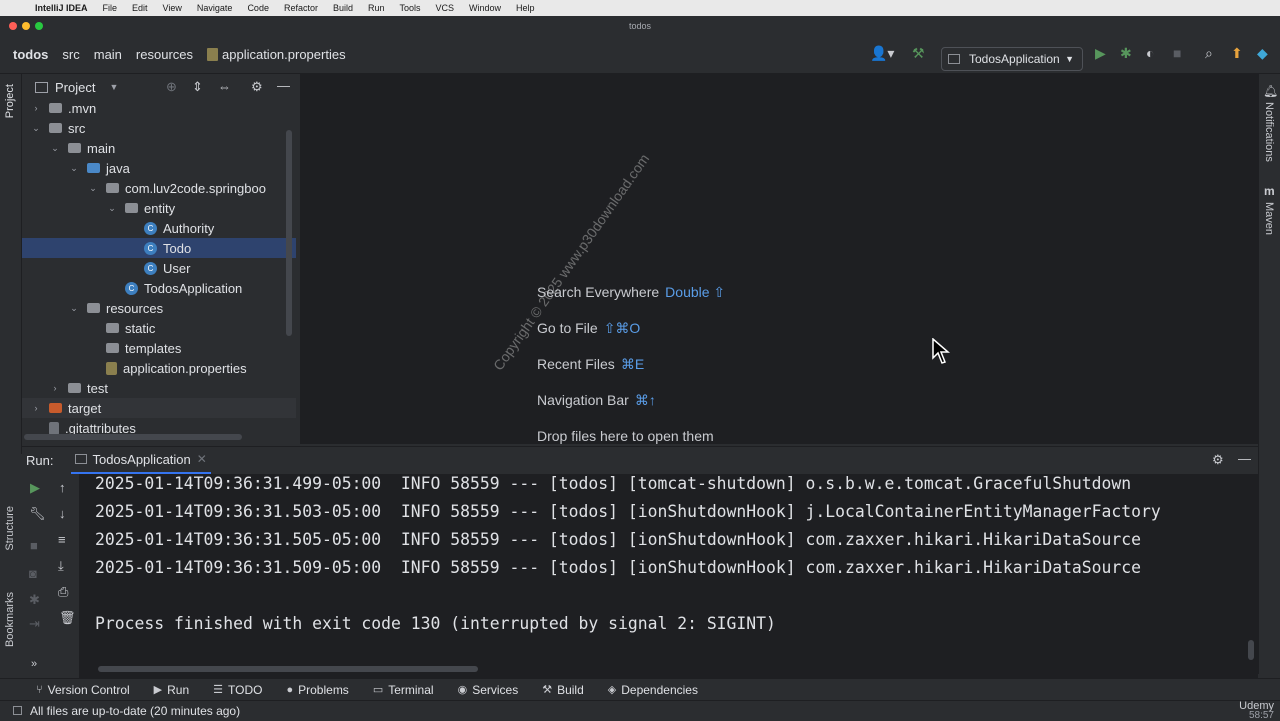 Image resolution: width=1280 pixels, height=721 pixels. What do you see at coordinates (525, 8) in the screenshot?
I see `menu-help: Help` at bounding box center [525, 8].